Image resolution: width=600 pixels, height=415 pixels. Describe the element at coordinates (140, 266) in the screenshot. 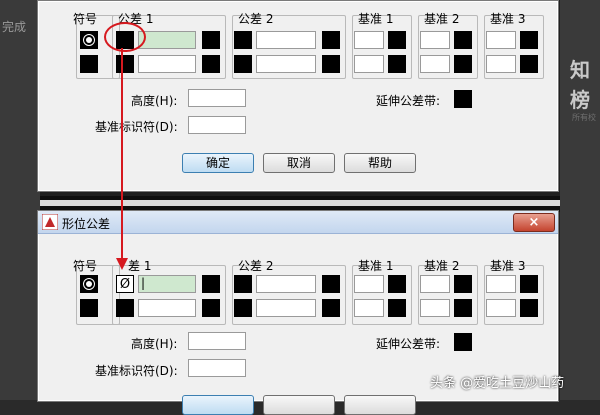

I see `tolerance1-label: 差 1` at that location.